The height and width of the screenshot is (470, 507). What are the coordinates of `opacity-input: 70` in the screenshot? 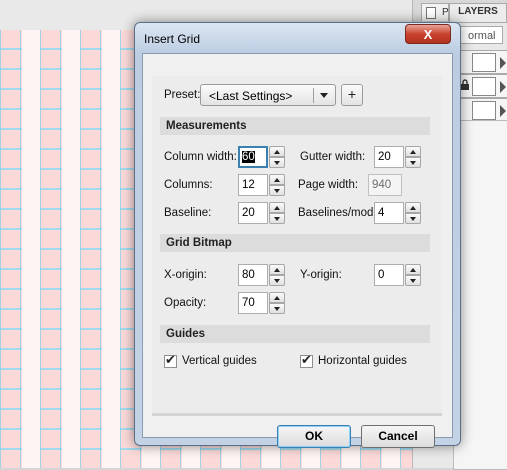 It's located at (253, 303).